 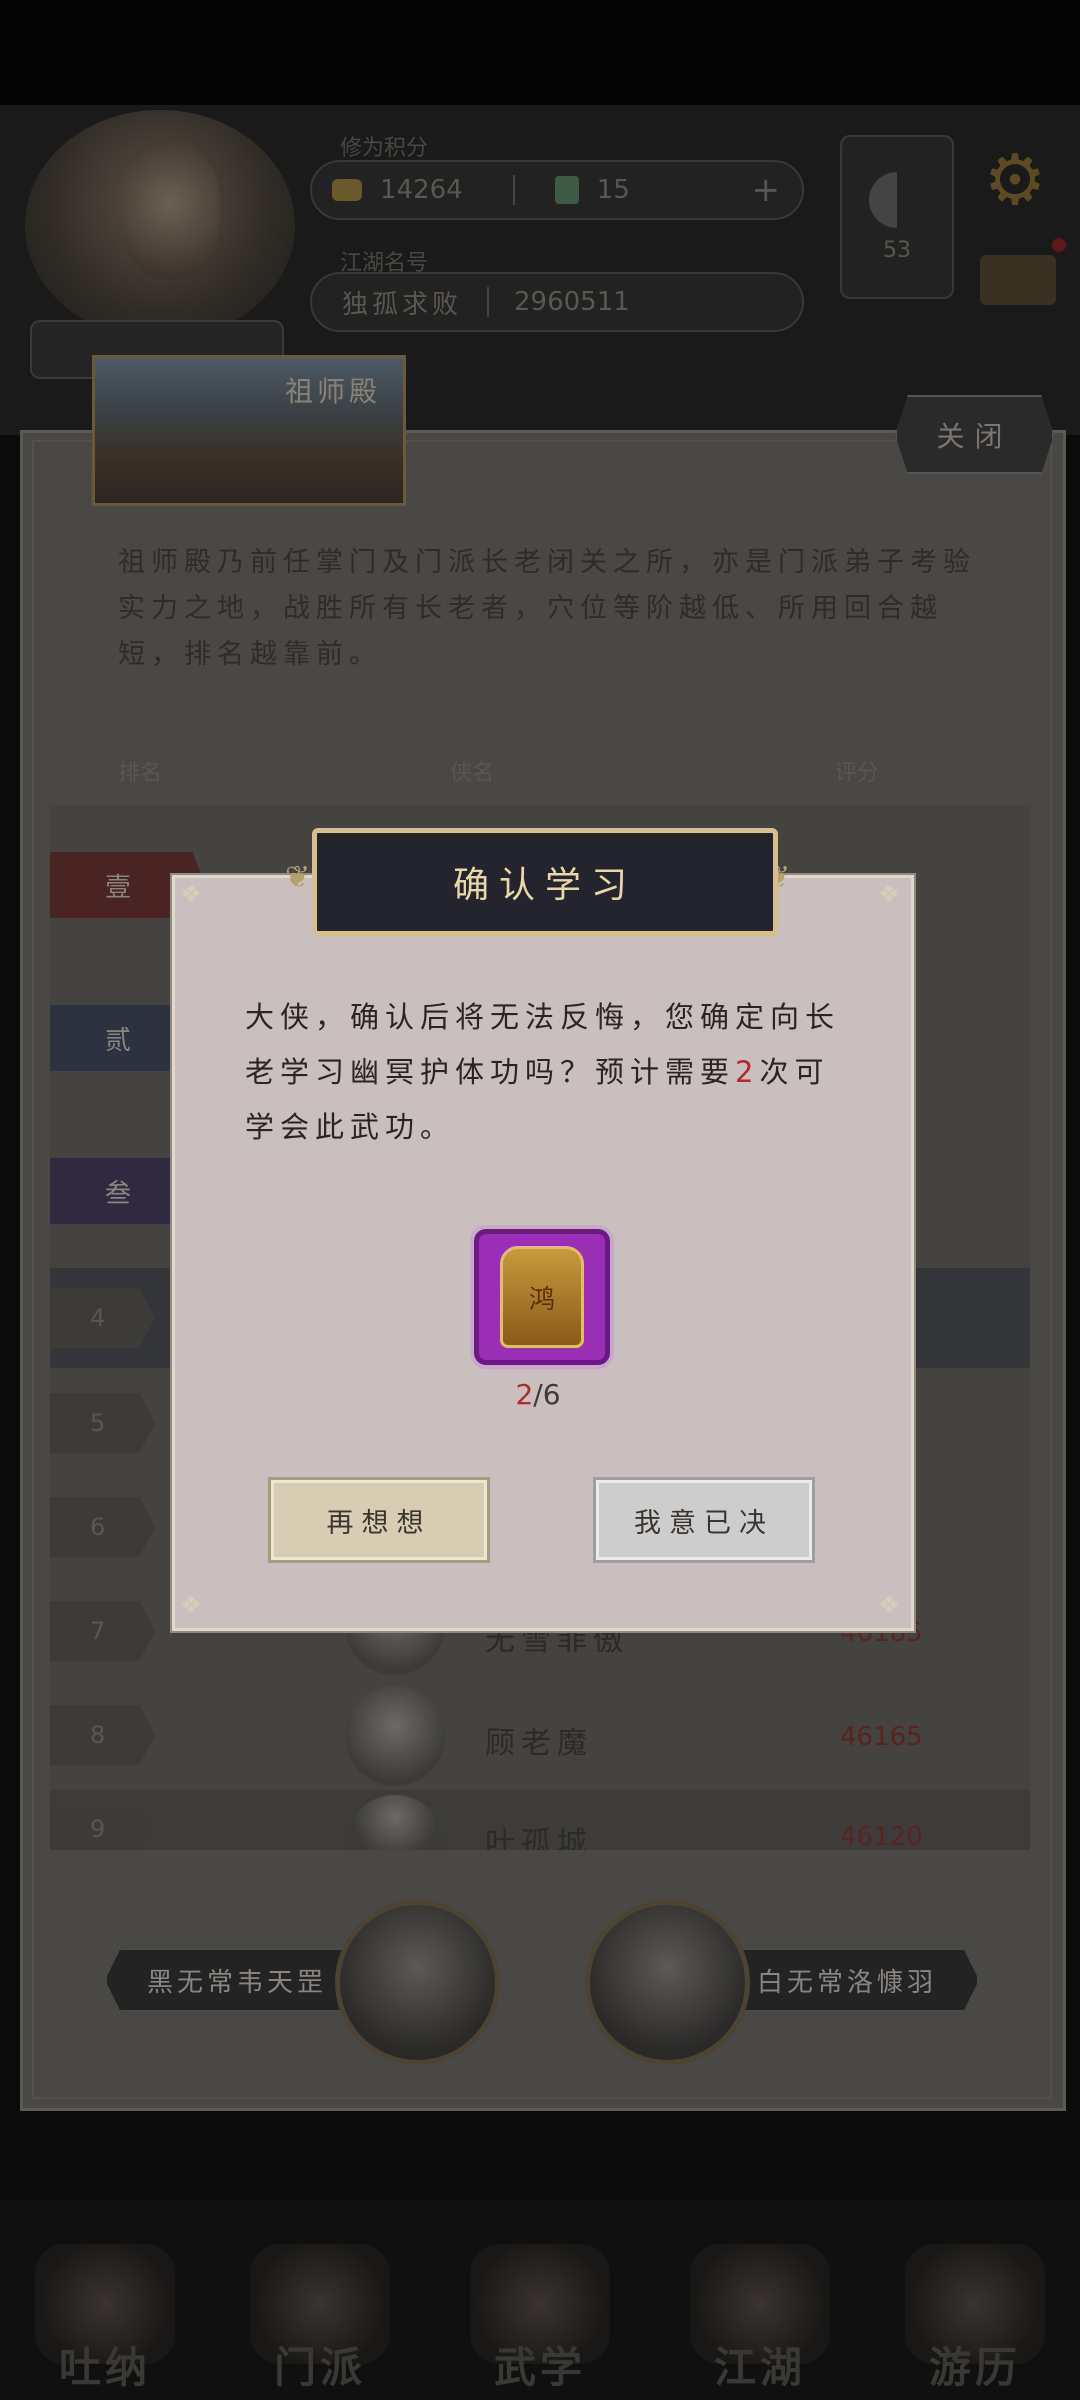 I want to click on item-count: 2/6, so click(x=538, y=1394).